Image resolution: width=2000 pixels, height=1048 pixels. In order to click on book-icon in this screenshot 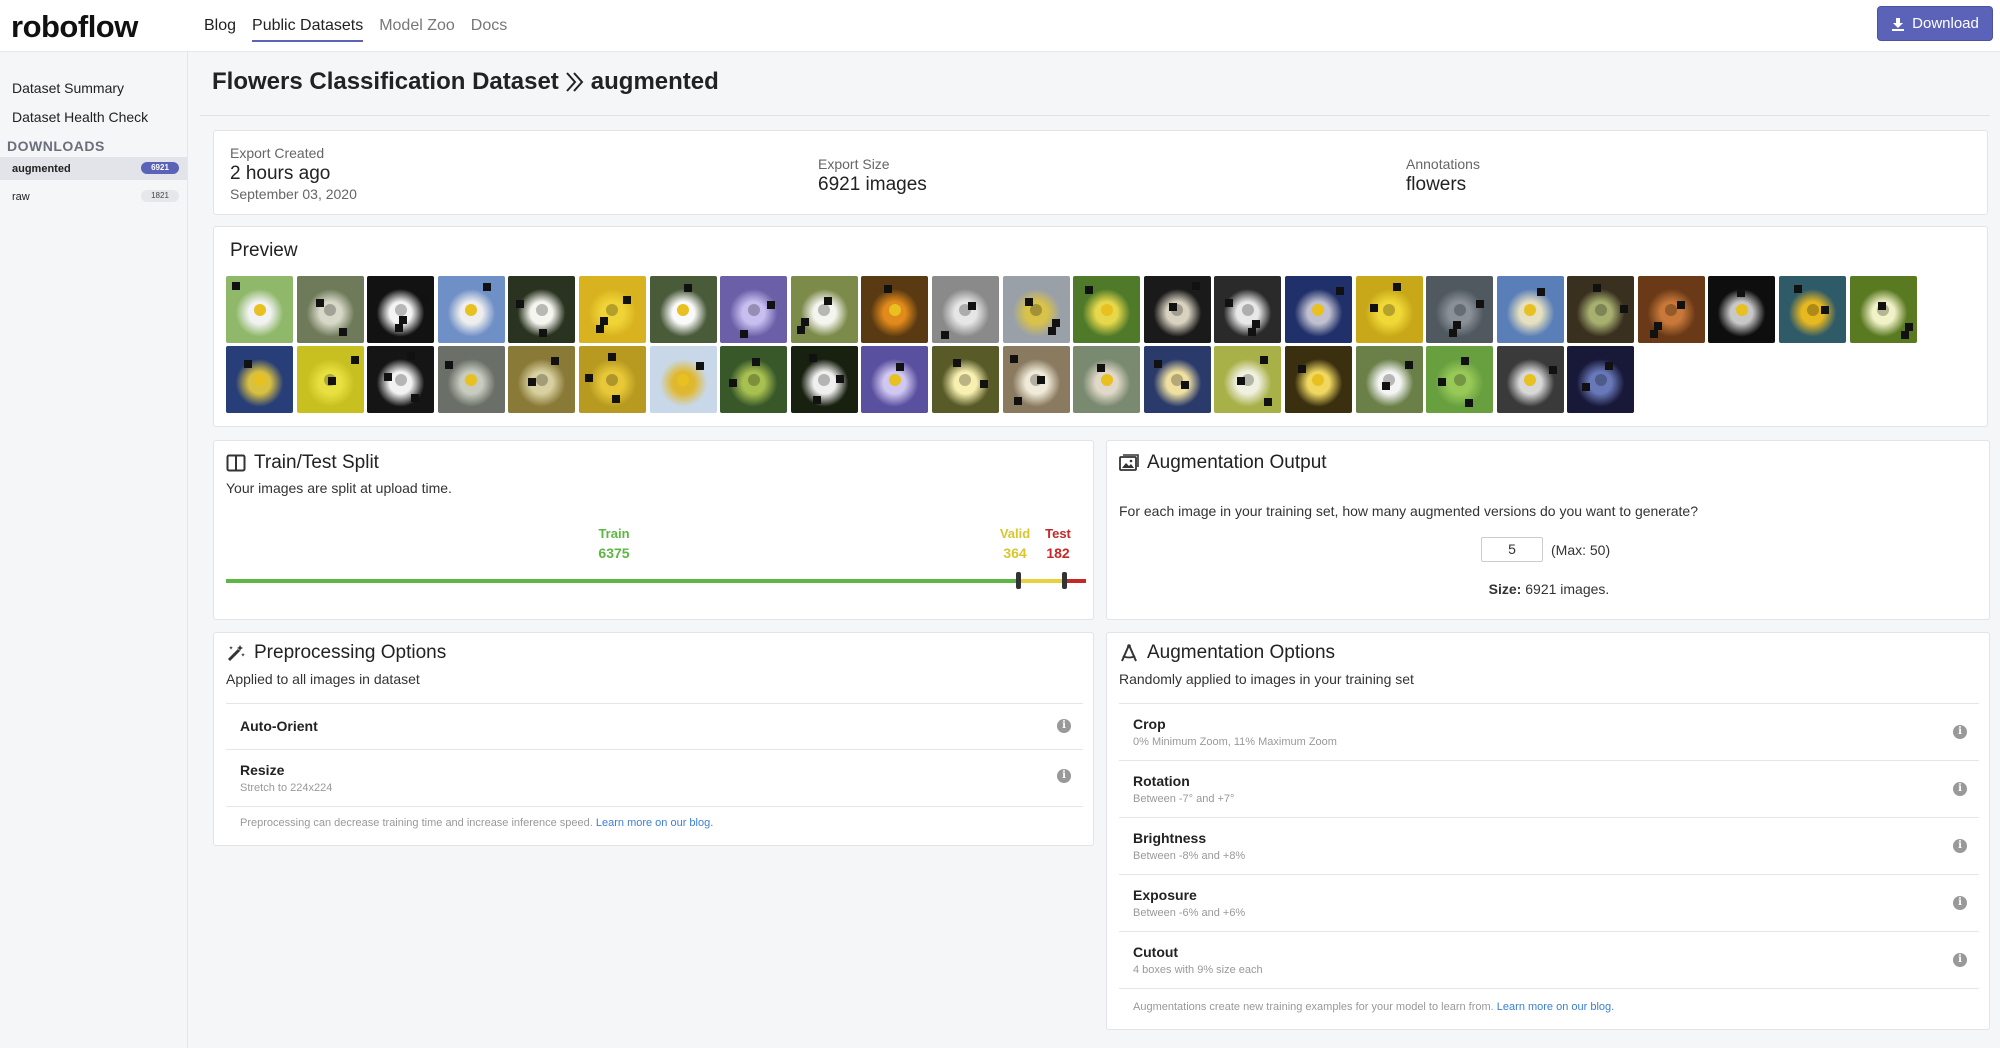, I will do `click(236, 463)`.